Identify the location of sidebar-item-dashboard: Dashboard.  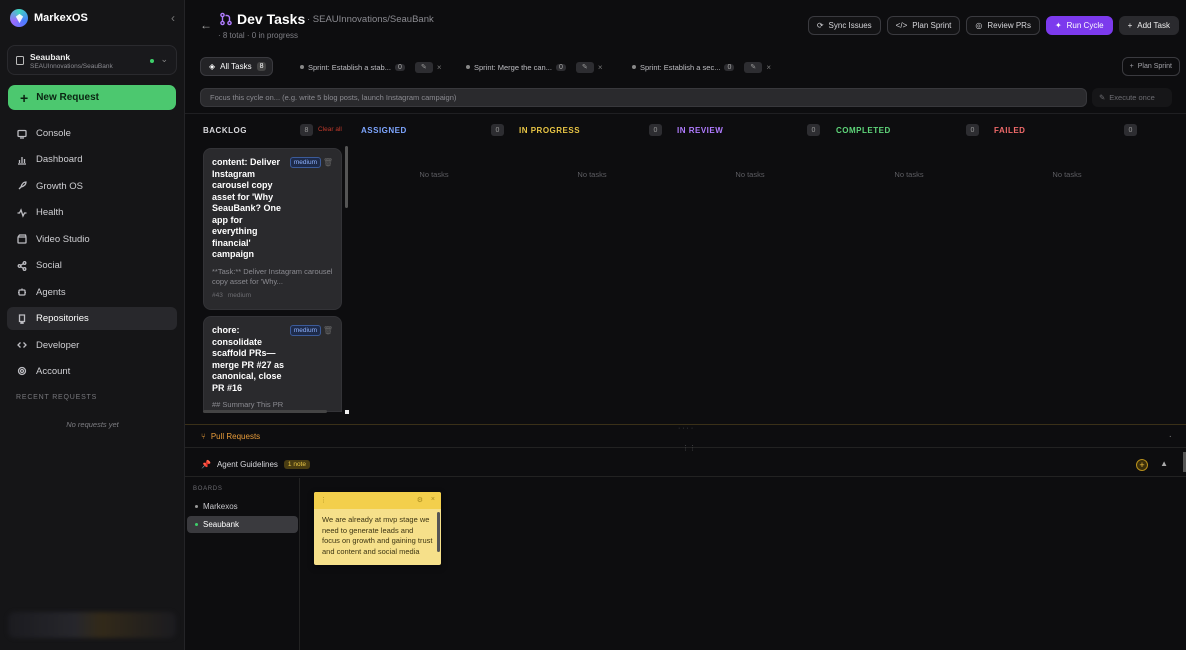
(92, 159).